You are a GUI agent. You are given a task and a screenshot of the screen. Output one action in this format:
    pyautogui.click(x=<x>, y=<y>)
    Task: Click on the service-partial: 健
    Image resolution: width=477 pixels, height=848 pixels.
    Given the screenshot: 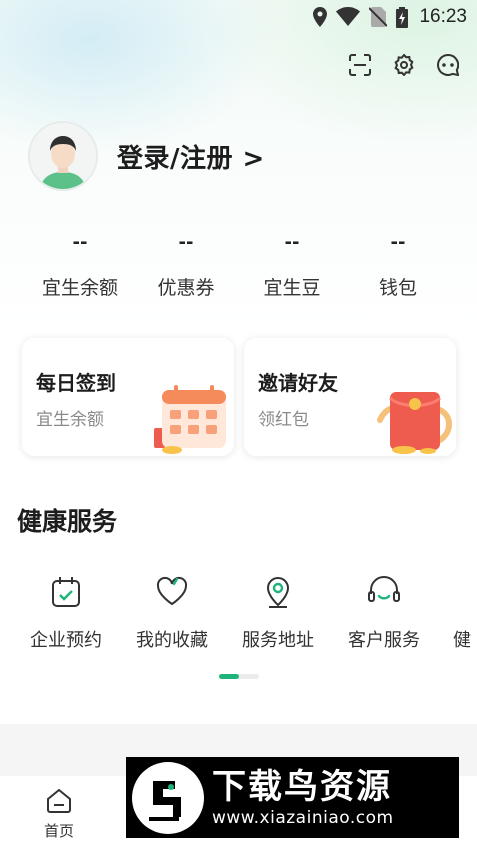 What is the action you would take?
    pyautogui.click(x=458, y=614)
    